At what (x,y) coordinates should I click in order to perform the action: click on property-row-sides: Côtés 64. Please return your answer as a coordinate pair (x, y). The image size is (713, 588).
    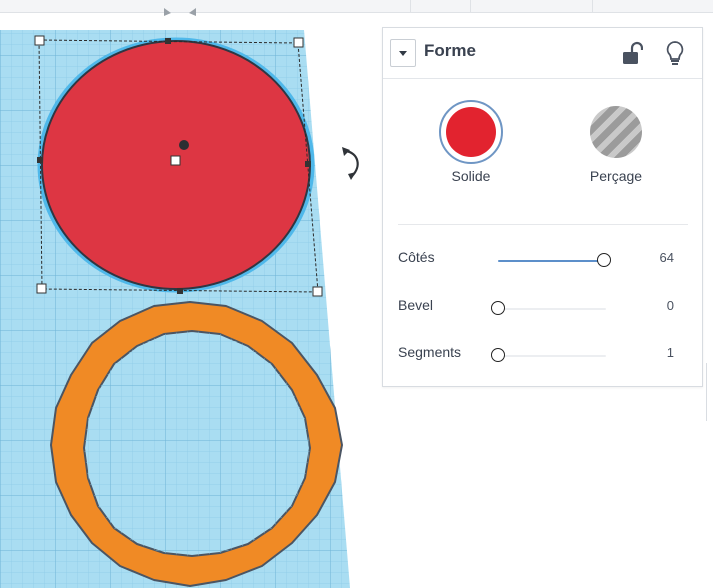
    Looking at the image, I should click on (542, 261).